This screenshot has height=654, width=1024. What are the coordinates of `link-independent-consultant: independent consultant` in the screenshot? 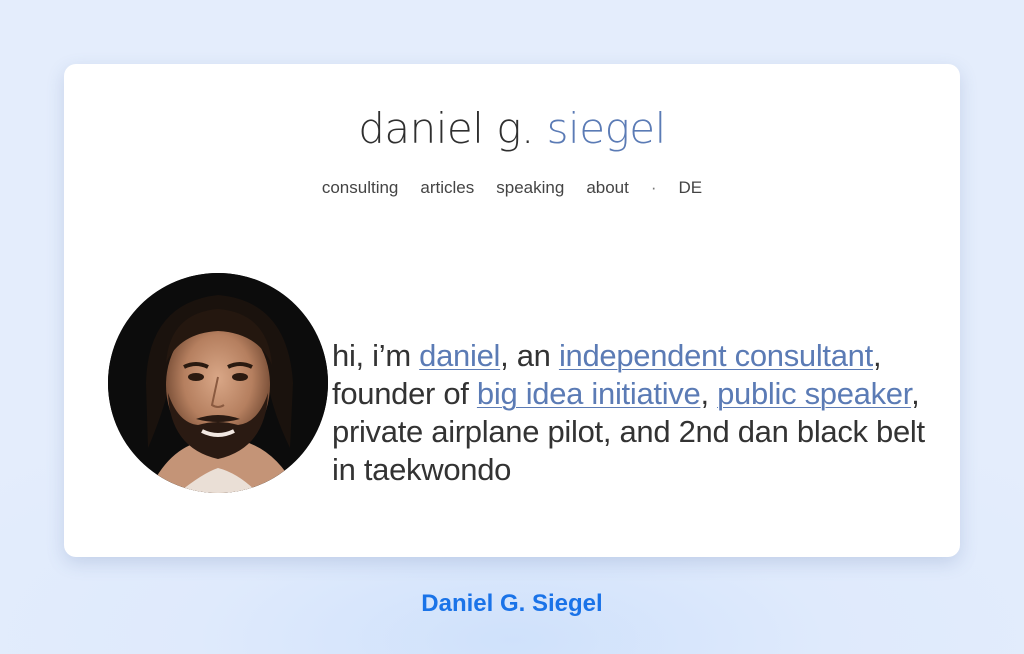 It's located at (716, 355).